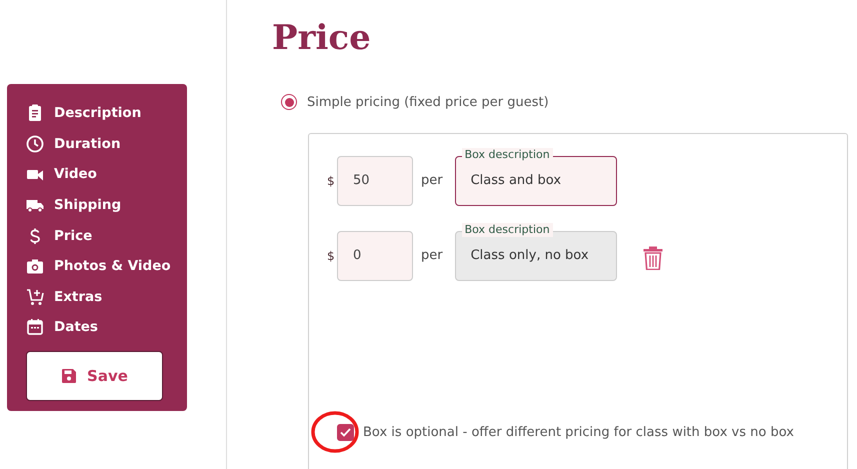 This screenshot has height=469, width=857. I want to click on sidebar-item: Video, so click(106, 174).